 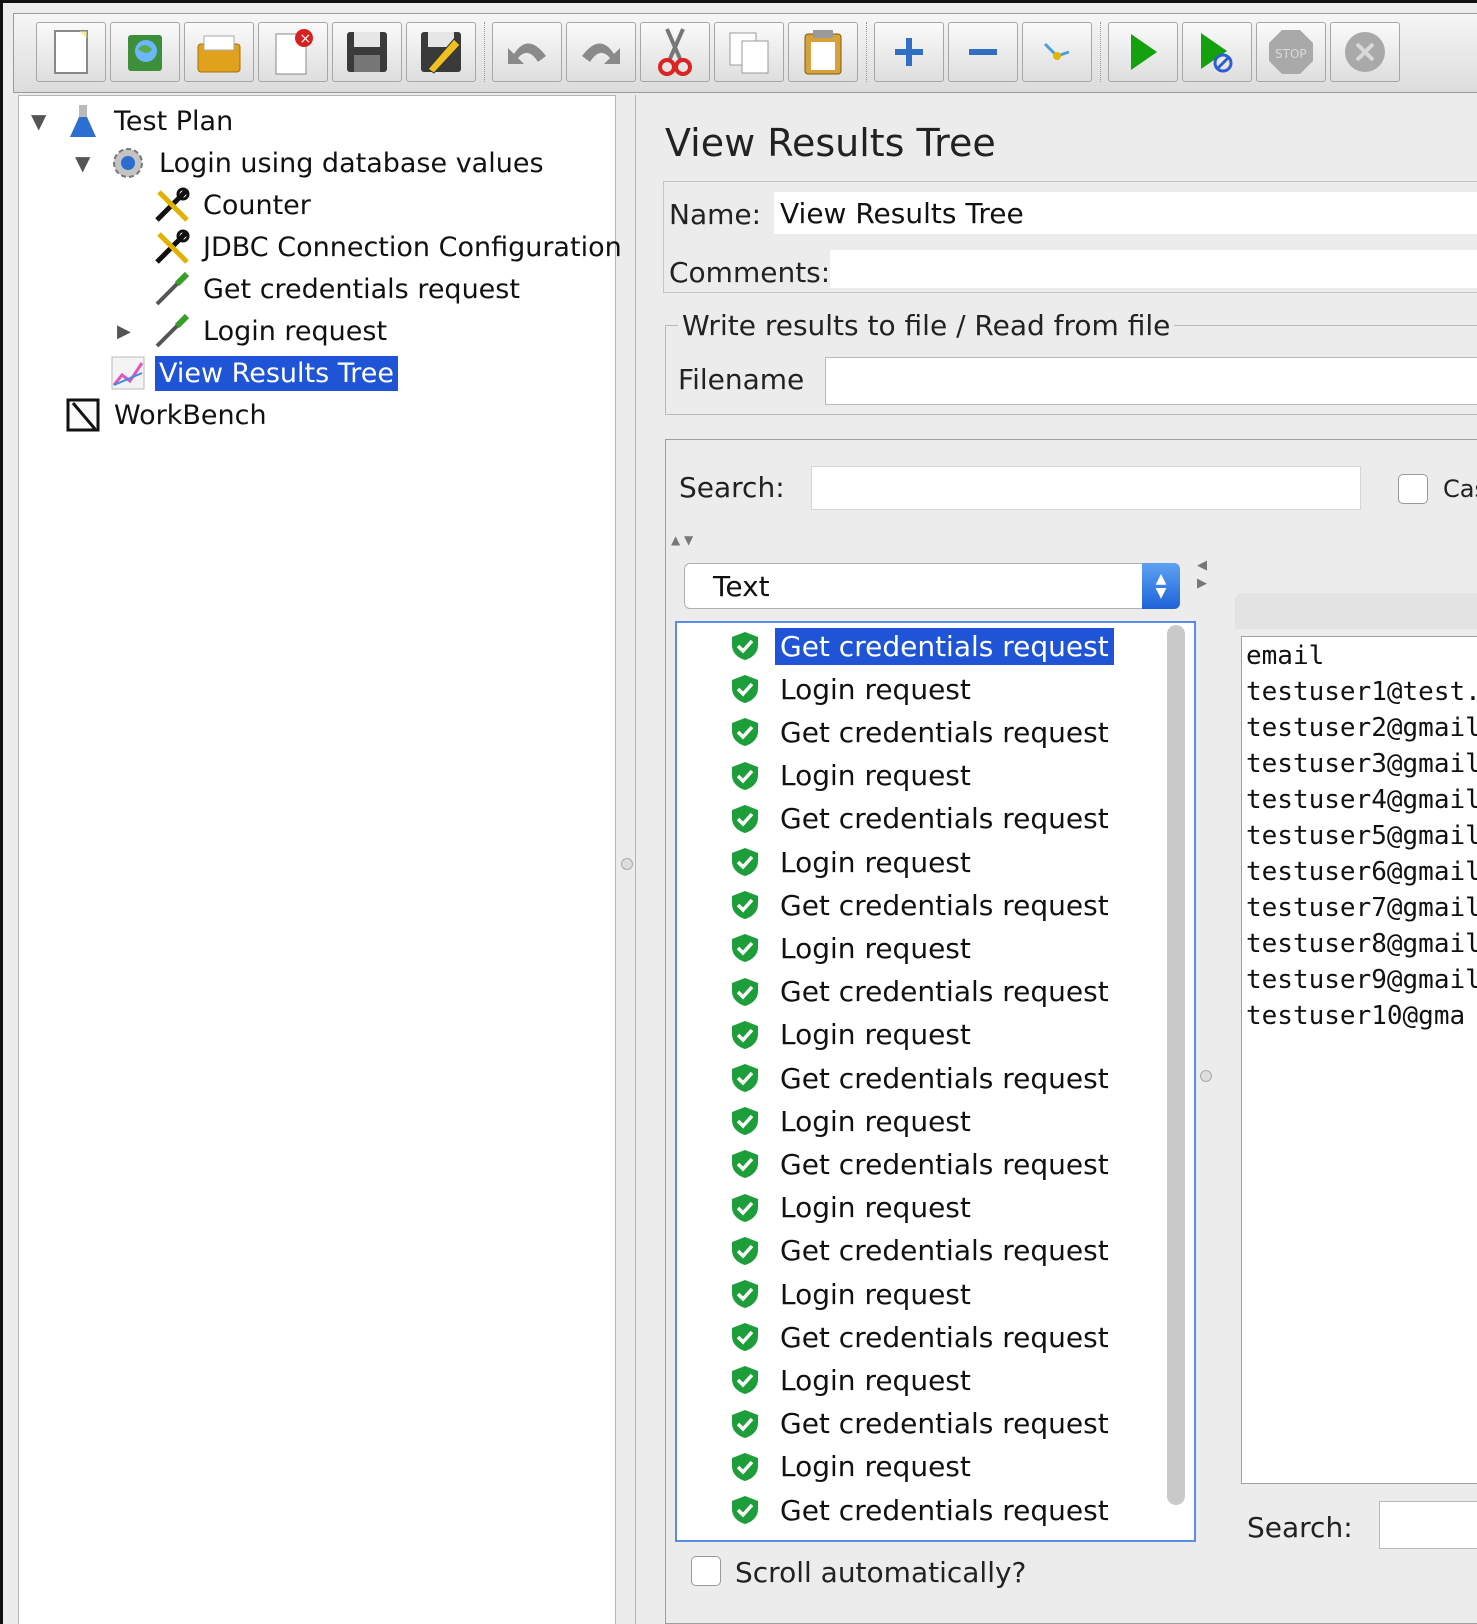 What do you see at coordinates (601, 52) in the screenshot?
I see `redo-icon` at bounding box center [601, 52].